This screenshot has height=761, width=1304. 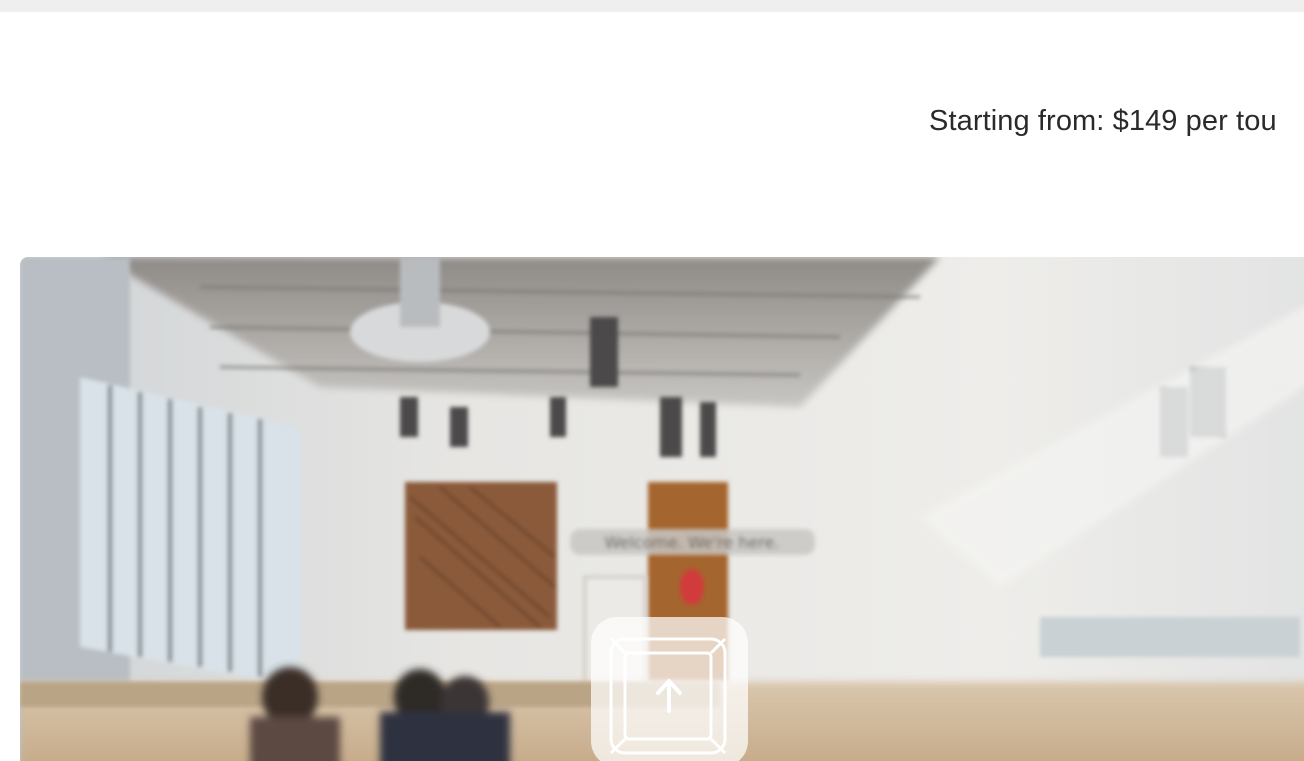 I want to click on share-button, so click(x=669, y=689).